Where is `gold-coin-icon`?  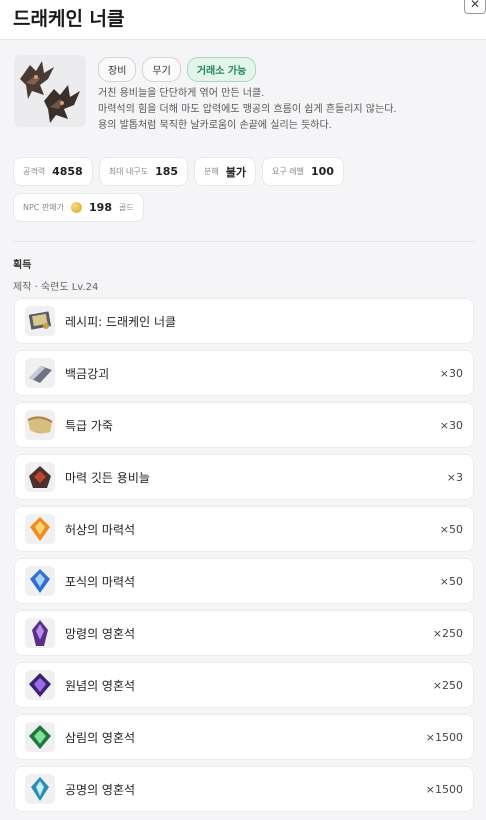 gold-coin-icon is located at coordinates (77, 207).